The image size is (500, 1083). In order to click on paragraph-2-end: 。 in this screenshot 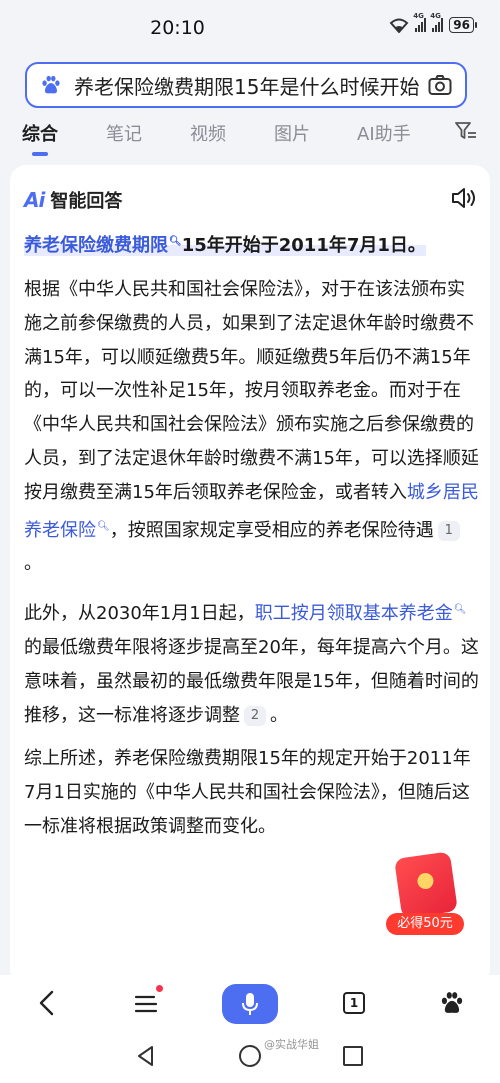, I will do `click(279, 715)`.